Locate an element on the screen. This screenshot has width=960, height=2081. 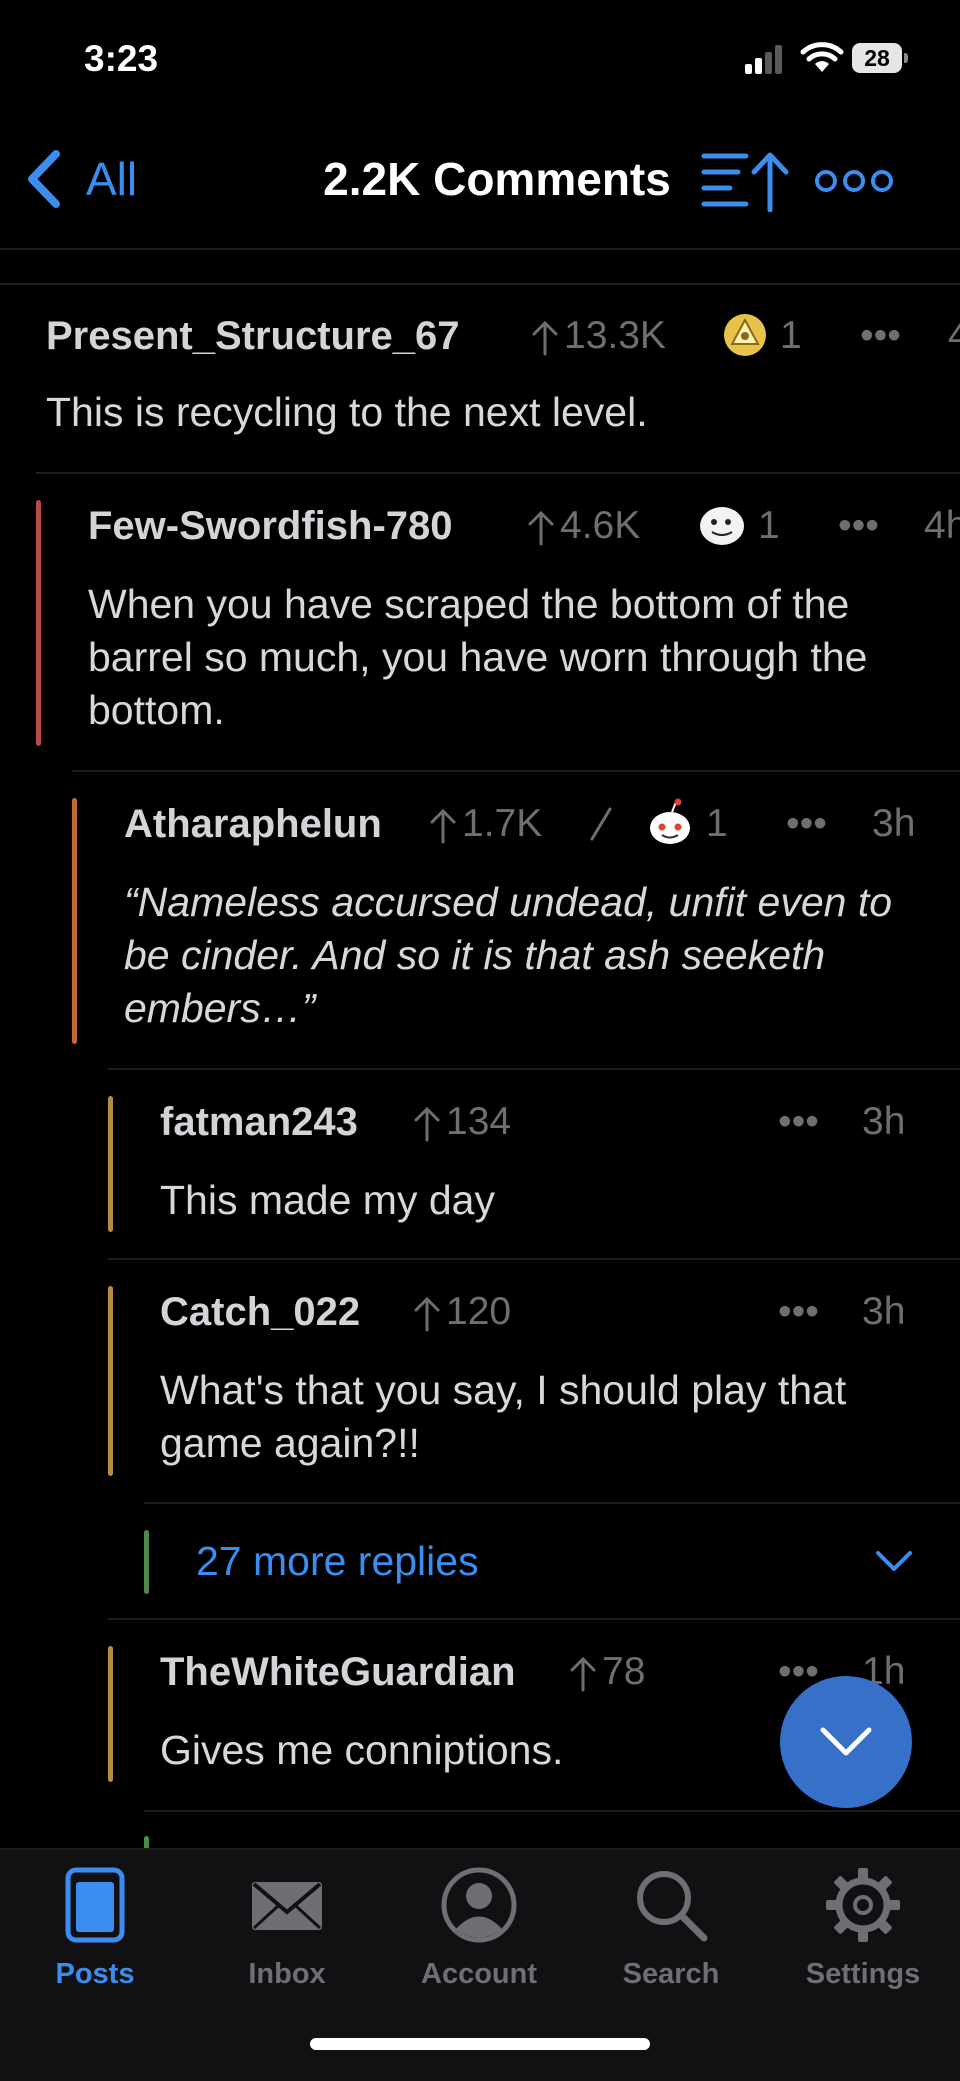
comment-score: 4.6K is located at coordinates (584, 526).